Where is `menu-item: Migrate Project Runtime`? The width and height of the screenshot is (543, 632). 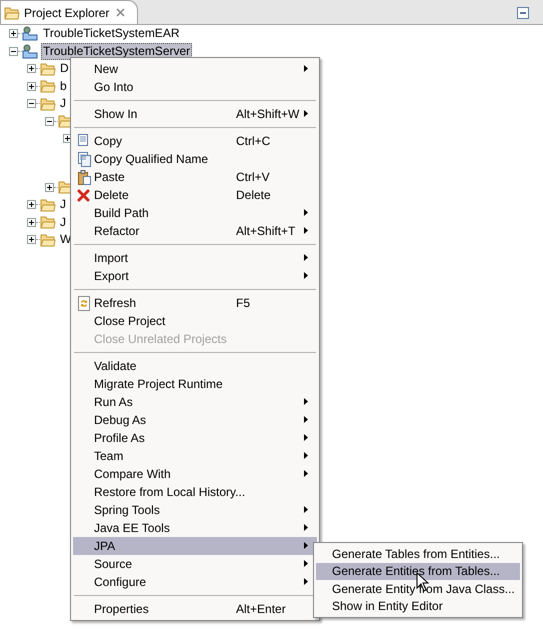
menu-item: Migrate Project Runtime is located at coordinates (195, 384).